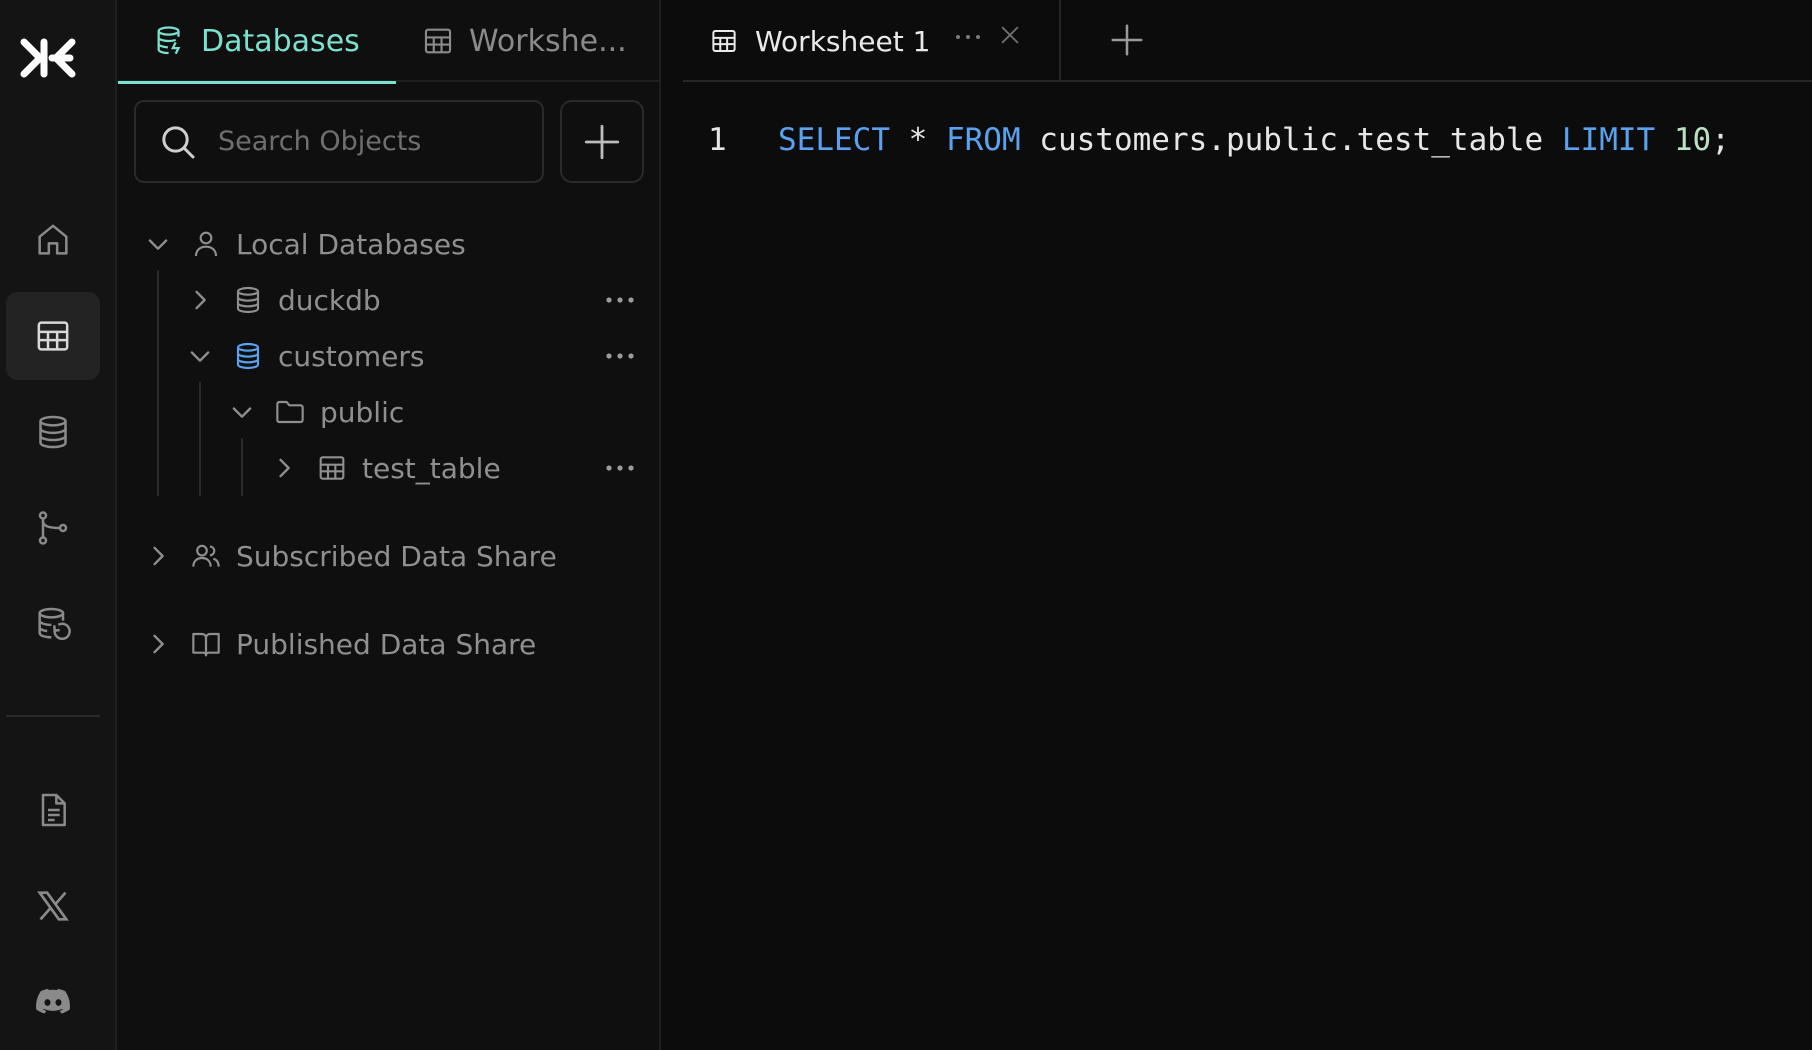 The width and height of the screenshot is (1812, 1050). What do you see at coordinates (843, 41) in the screenshot?
I see `tab-label: Worksheet 1` at bounding box center [843, 41].